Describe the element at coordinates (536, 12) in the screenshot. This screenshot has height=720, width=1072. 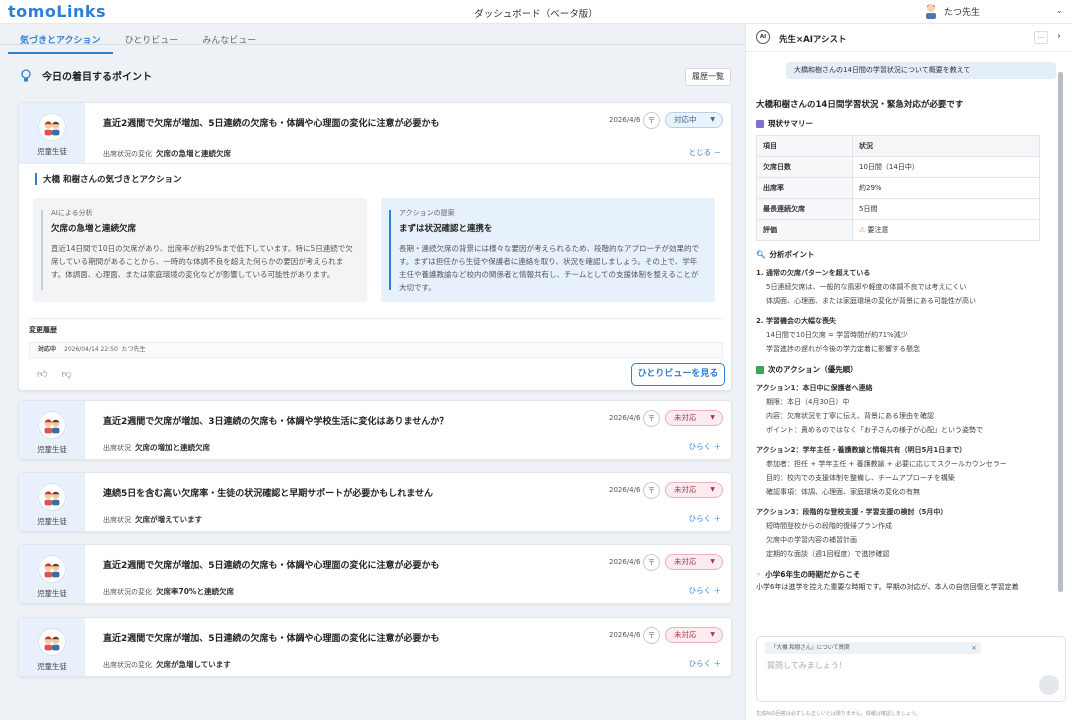
I see `top-bar: tomoLinks ダッシュボード（ベータ版） たつ先生 ⌄` at that location.